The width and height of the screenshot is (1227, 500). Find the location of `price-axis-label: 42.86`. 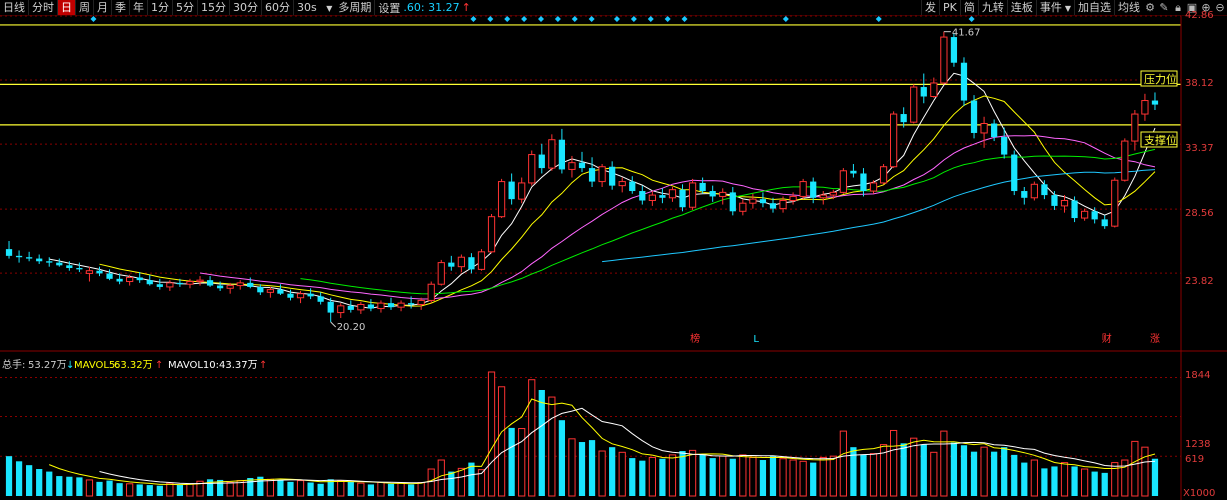

price-axis-label: 42.86 is located at coordinates (1199, 15).